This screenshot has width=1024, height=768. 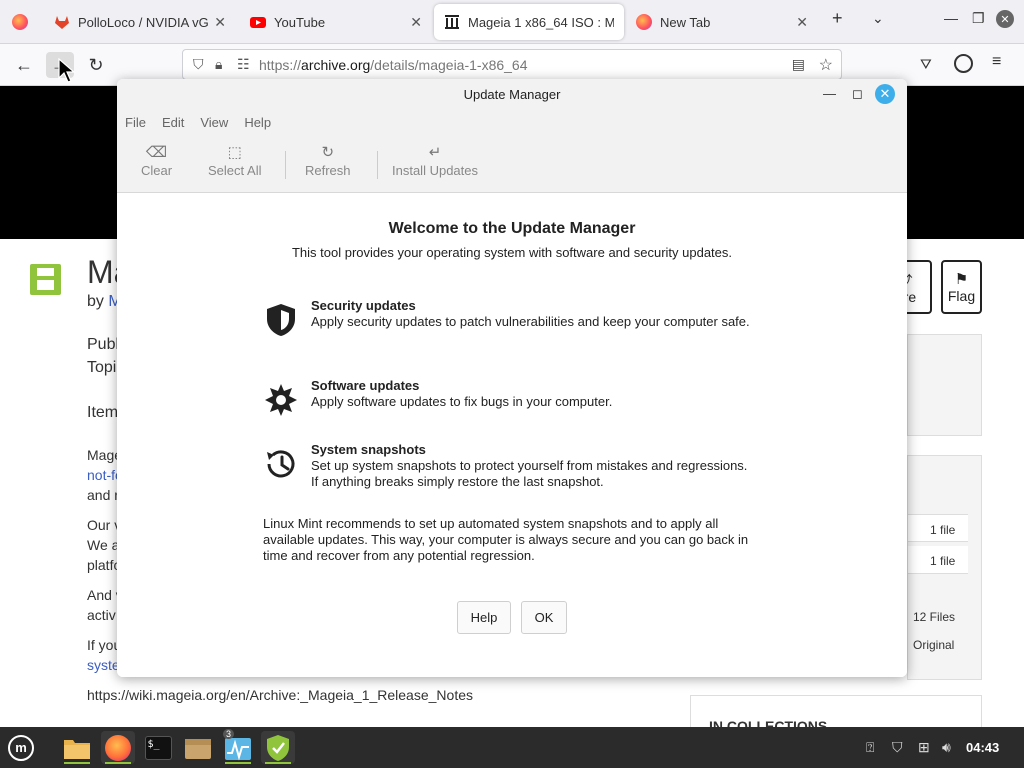 I want to click on file-manager-icon, so click(x=198, y=747).